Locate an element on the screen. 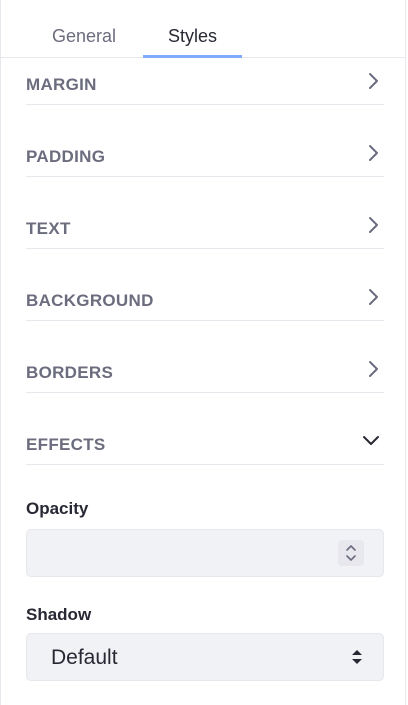 This screenshot has height=705, width=408. section-text-label: TEXT is located at coordinates (48, 228).